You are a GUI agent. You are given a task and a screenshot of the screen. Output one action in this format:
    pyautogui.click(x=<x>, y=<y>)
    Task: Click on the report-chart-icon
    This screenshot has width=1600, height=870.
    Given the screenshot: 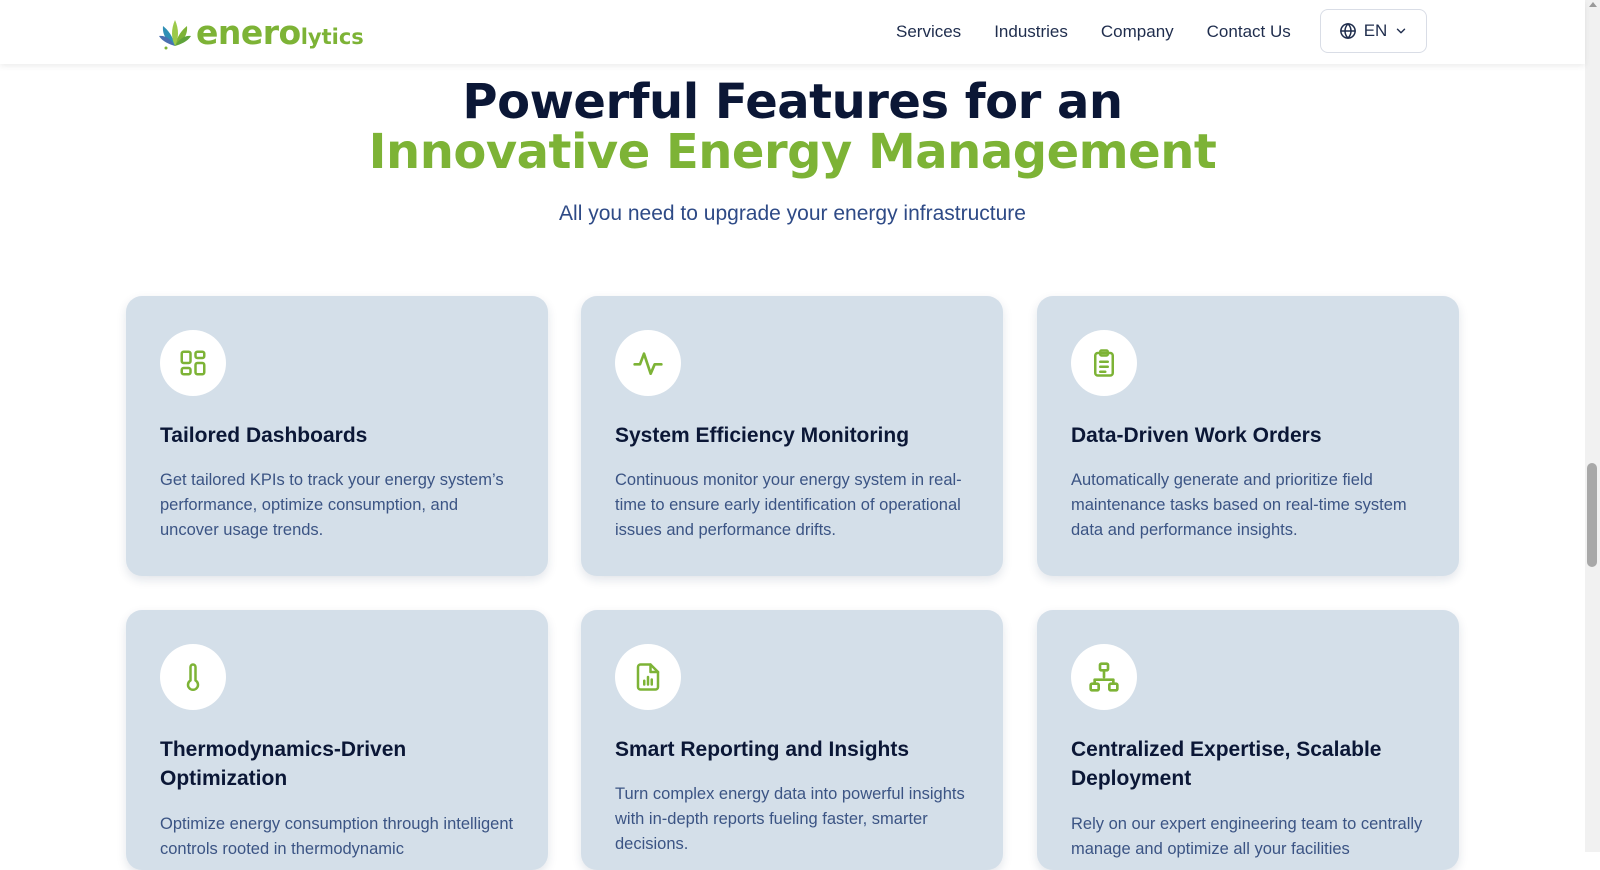 What is the action you would take?
    pyautogui.click(x=648, y=677)
    